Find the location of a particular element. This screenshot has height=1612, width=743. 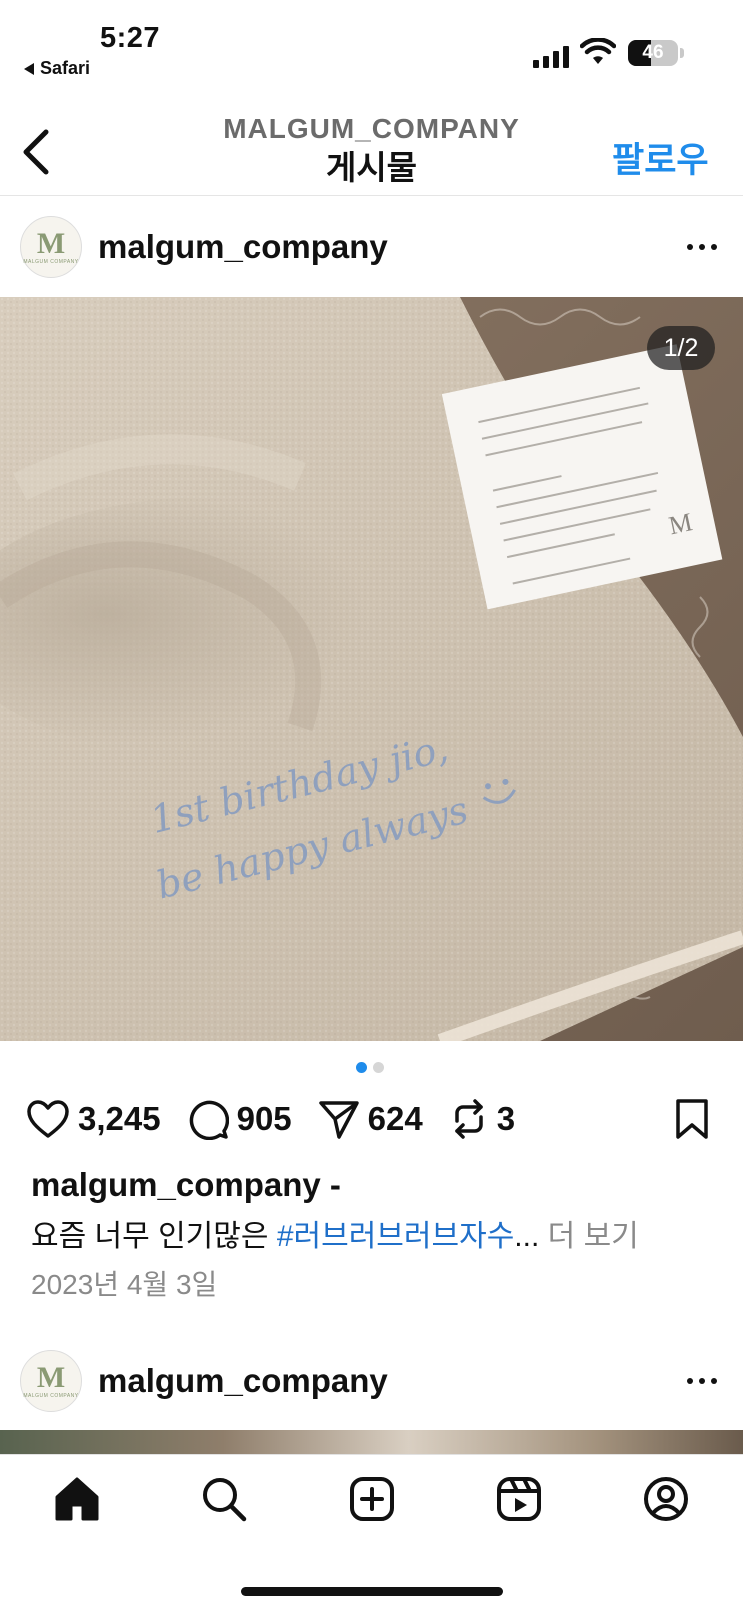

home-indicator is located at coordinates (372, 1591).